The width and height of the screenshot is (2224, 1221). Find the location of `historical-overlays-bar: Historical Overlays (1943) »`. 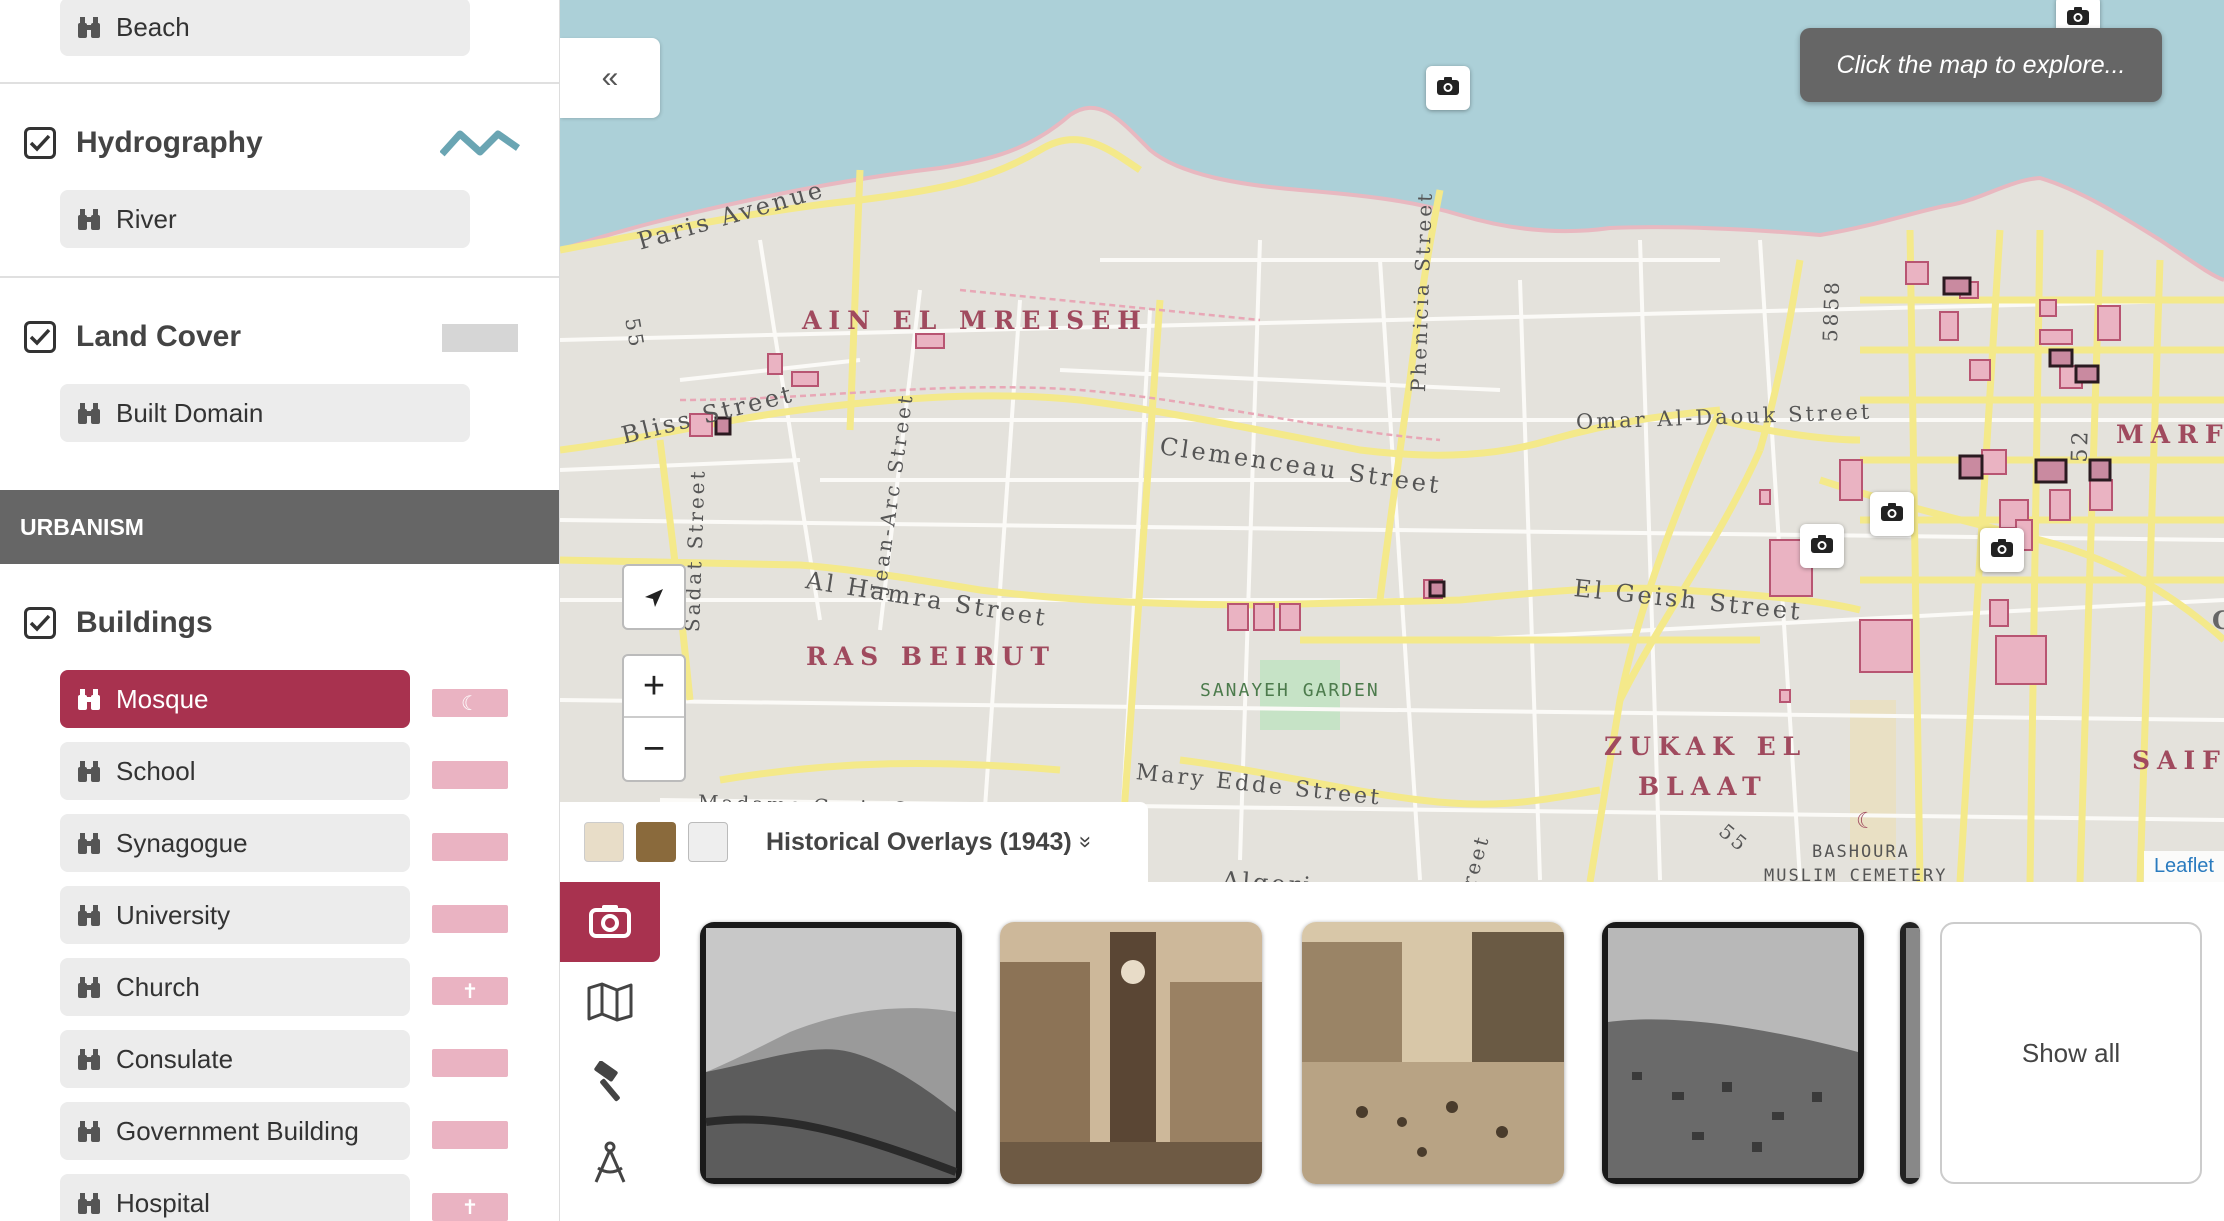

historical-overlays-bar: Historical Overlays (1943) » is located at coordinates (854, 842).